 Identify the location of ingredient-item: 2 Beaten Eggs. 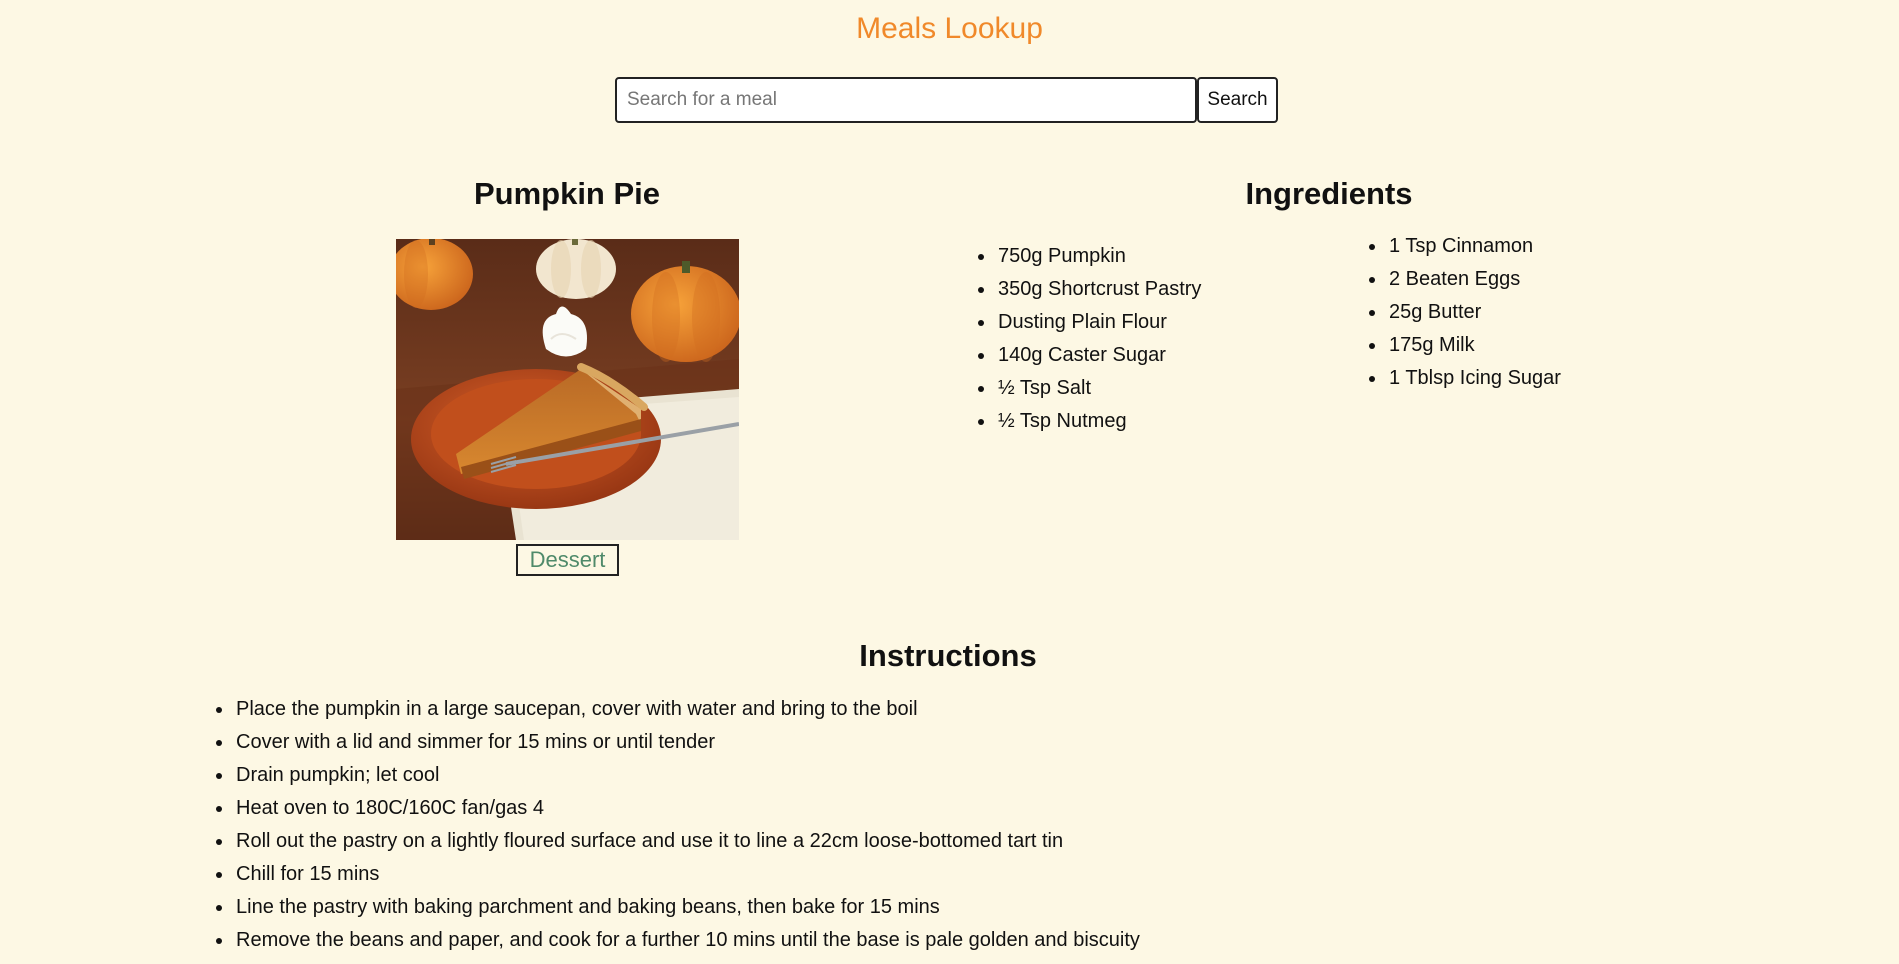
(1465, 279).